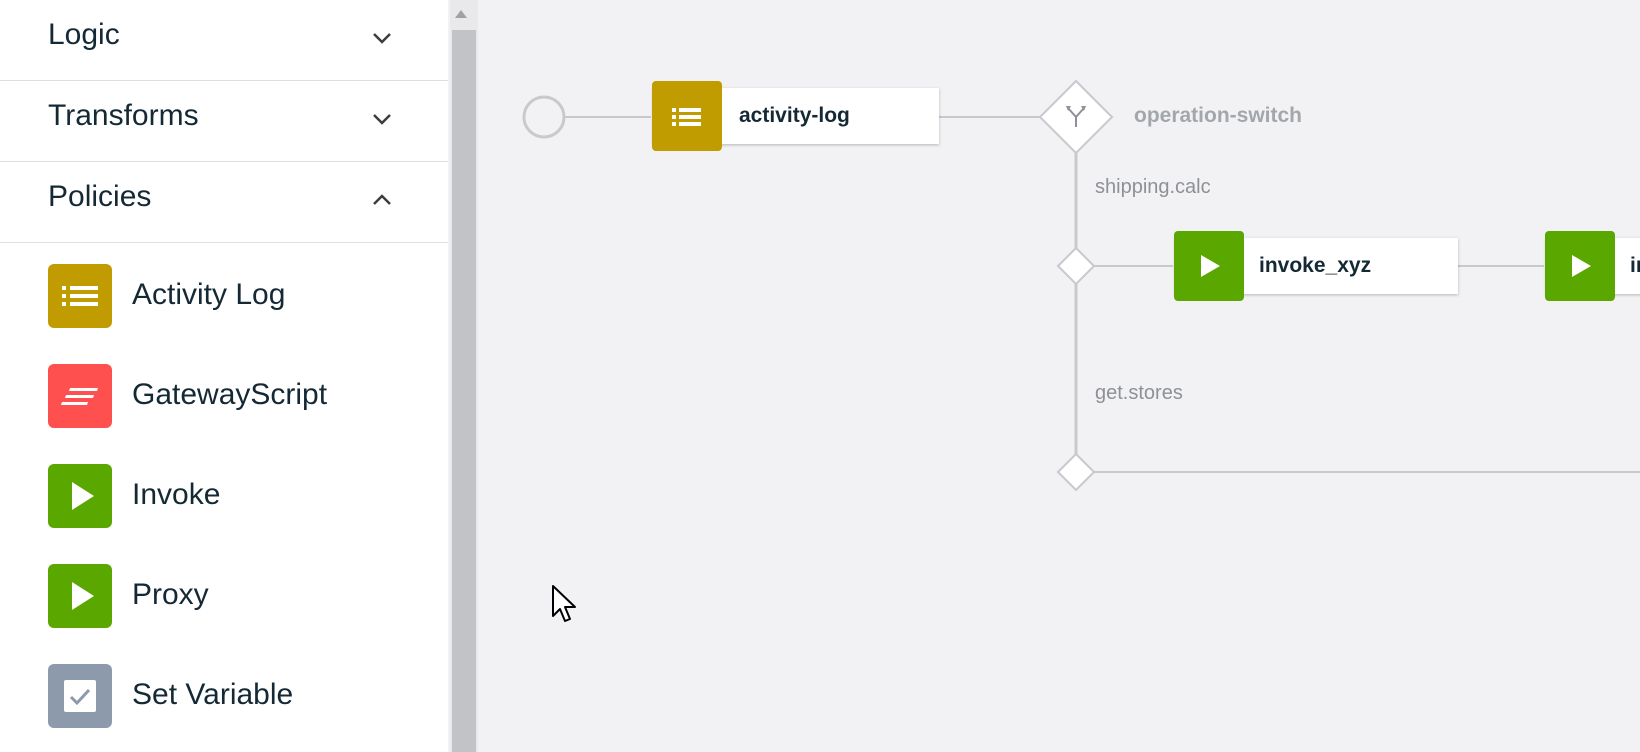 The image size is (1640, 752). I want to click on policy-invoke: Invoke, so click(224, 490).